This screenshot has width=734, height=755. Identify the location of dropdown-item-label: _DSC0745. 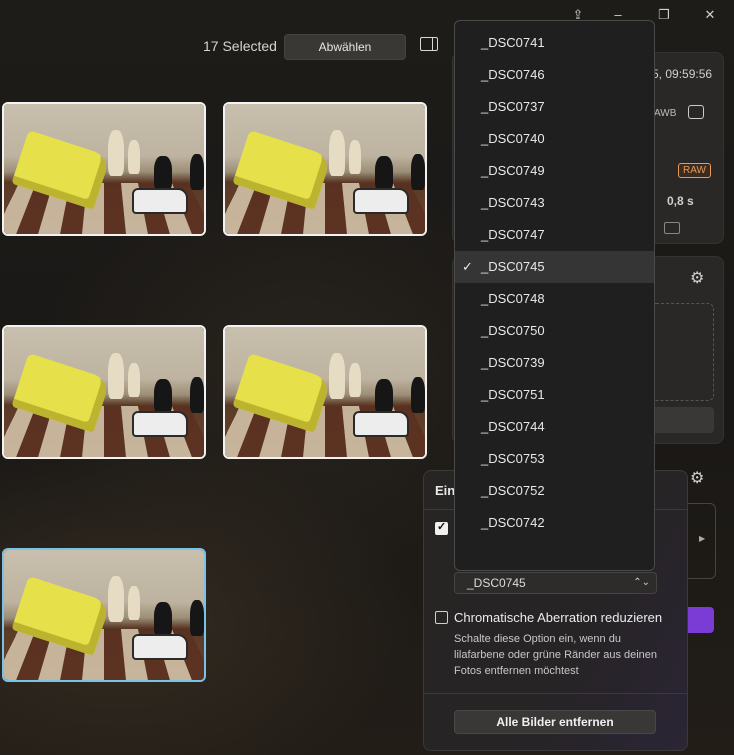
(513, 266).